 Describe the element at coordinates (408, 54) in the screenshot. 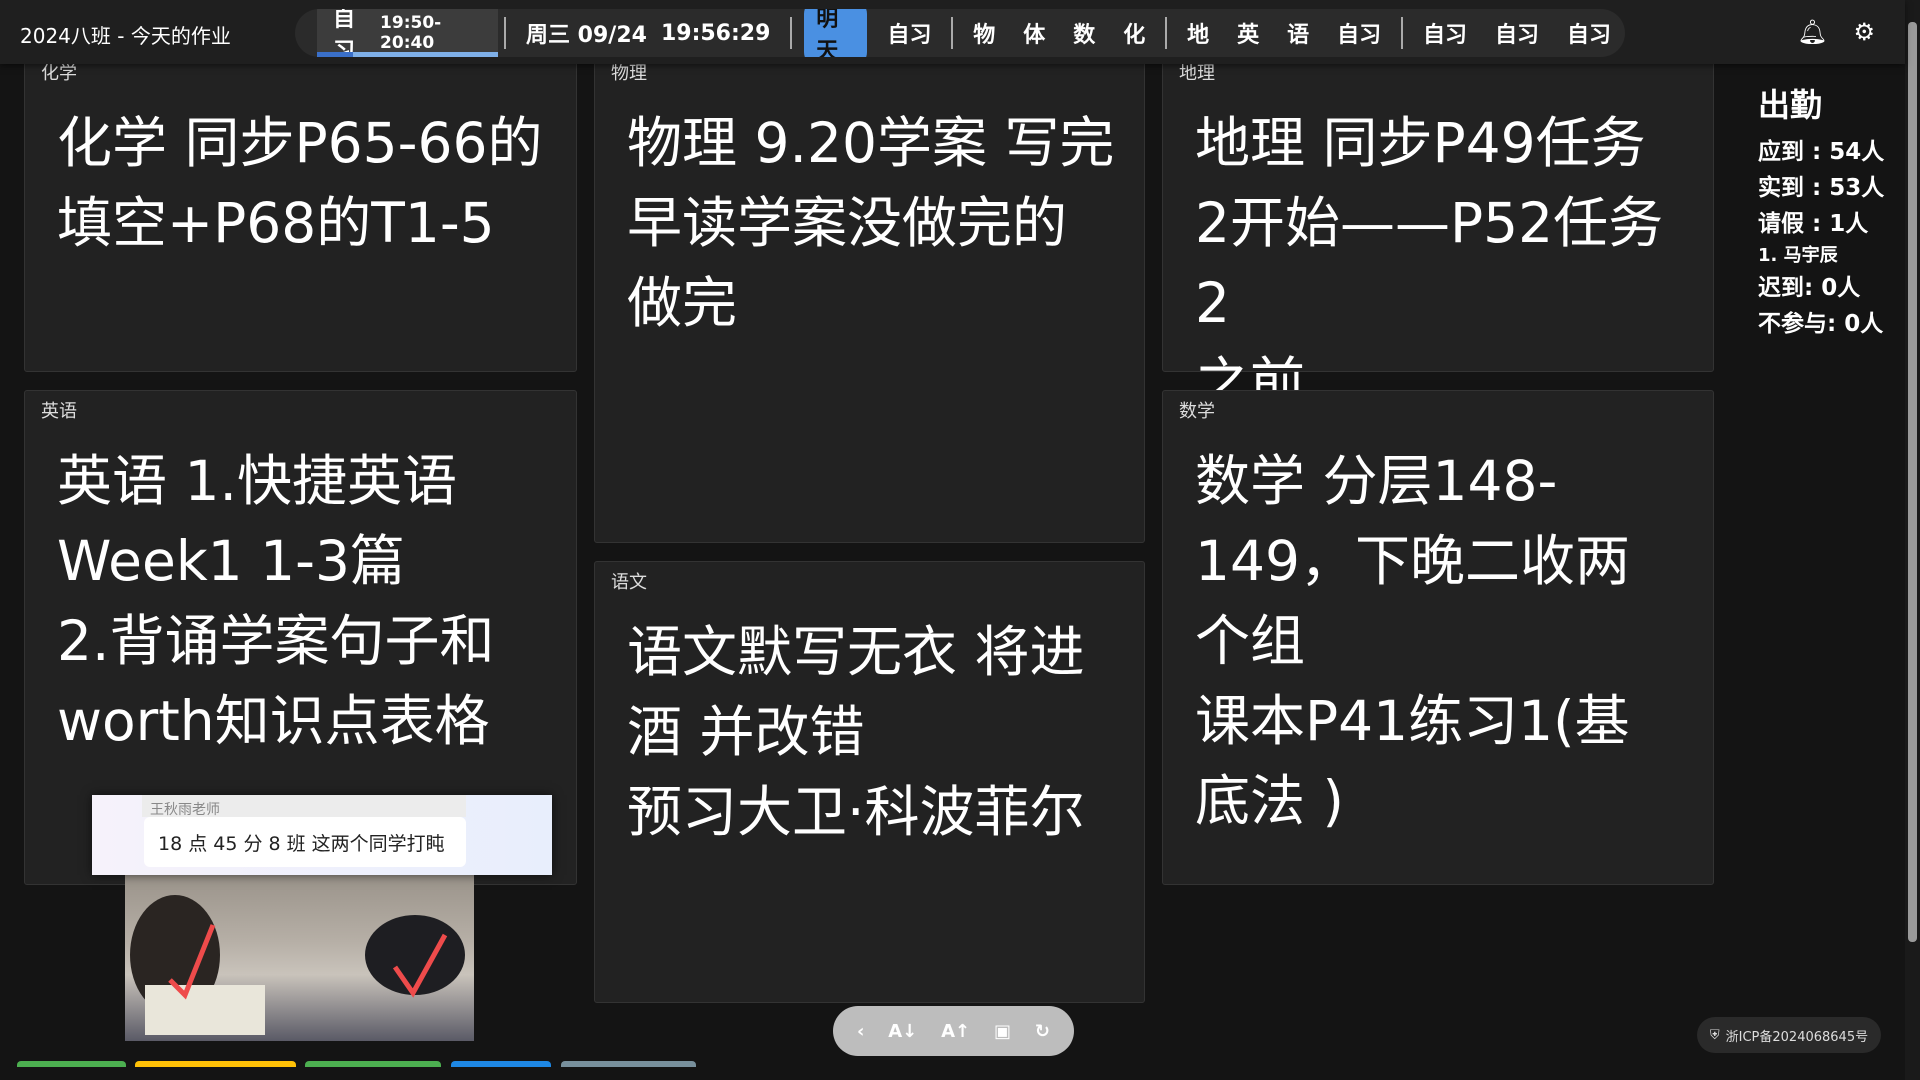

I see `period-progress` at that location.